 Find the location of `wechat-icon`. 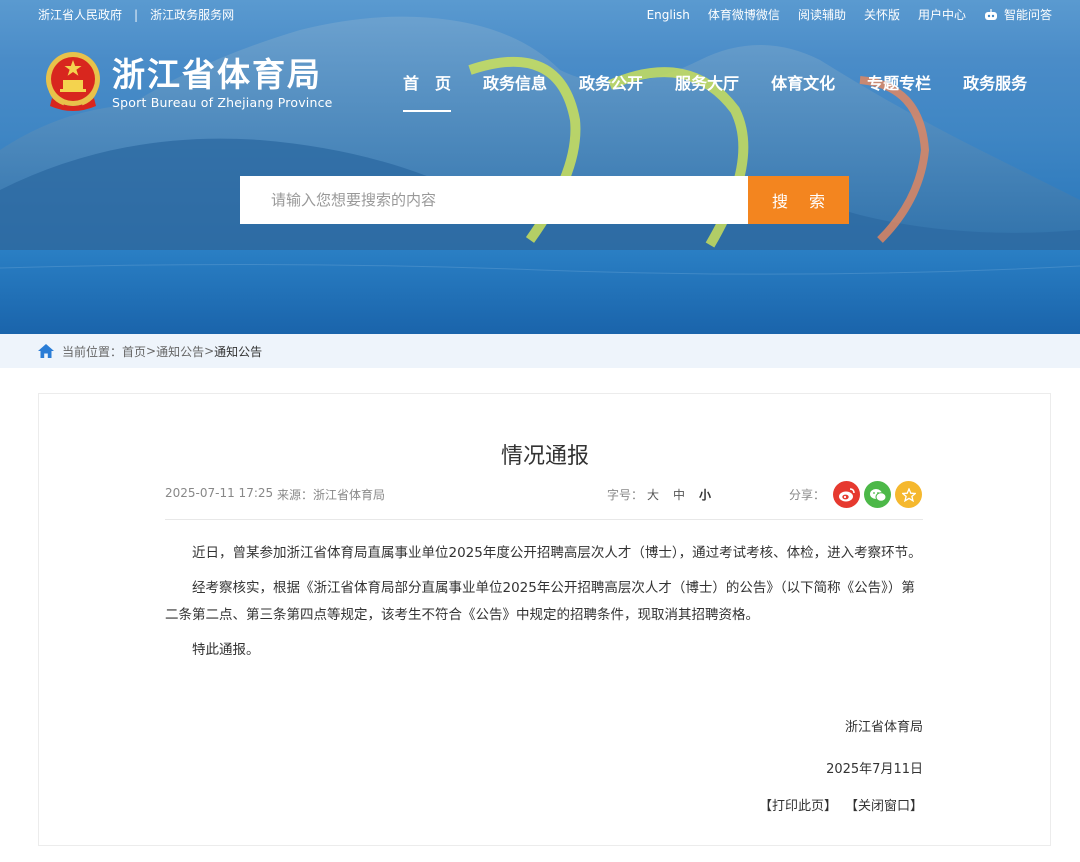

wechat-icon is located at coordinates (878, 494).